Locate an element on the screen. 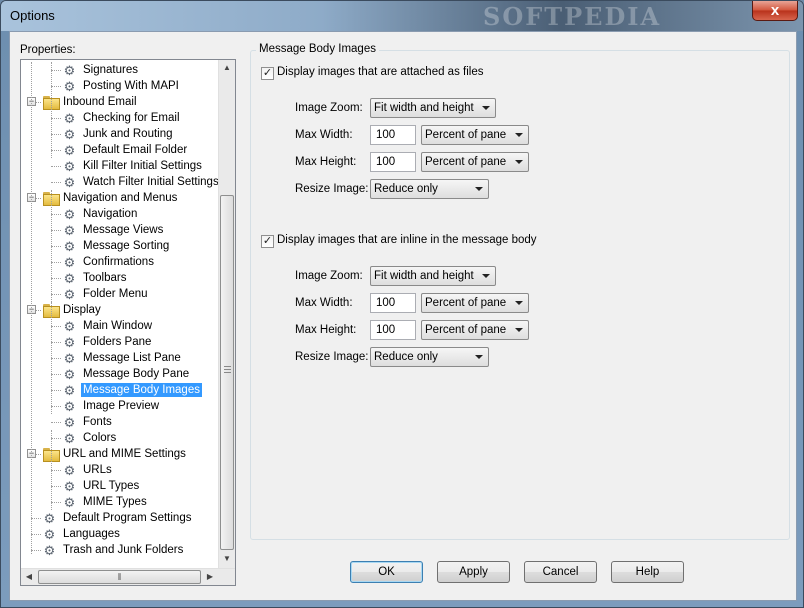 The width and height of the screenshot is (804, 608). ok-button: OK is located at coordinates (386, 572).